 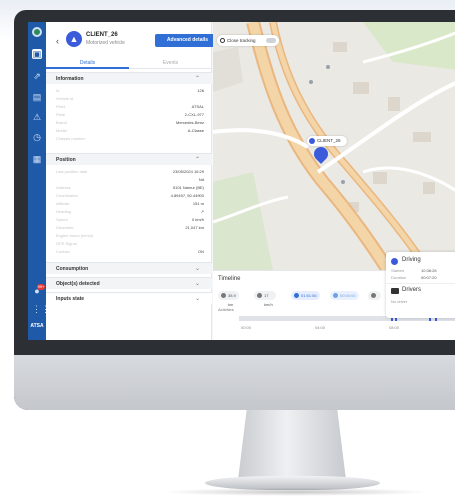 I want to click on section-inputs-title: Inputs state, so click(x=70, y=299).